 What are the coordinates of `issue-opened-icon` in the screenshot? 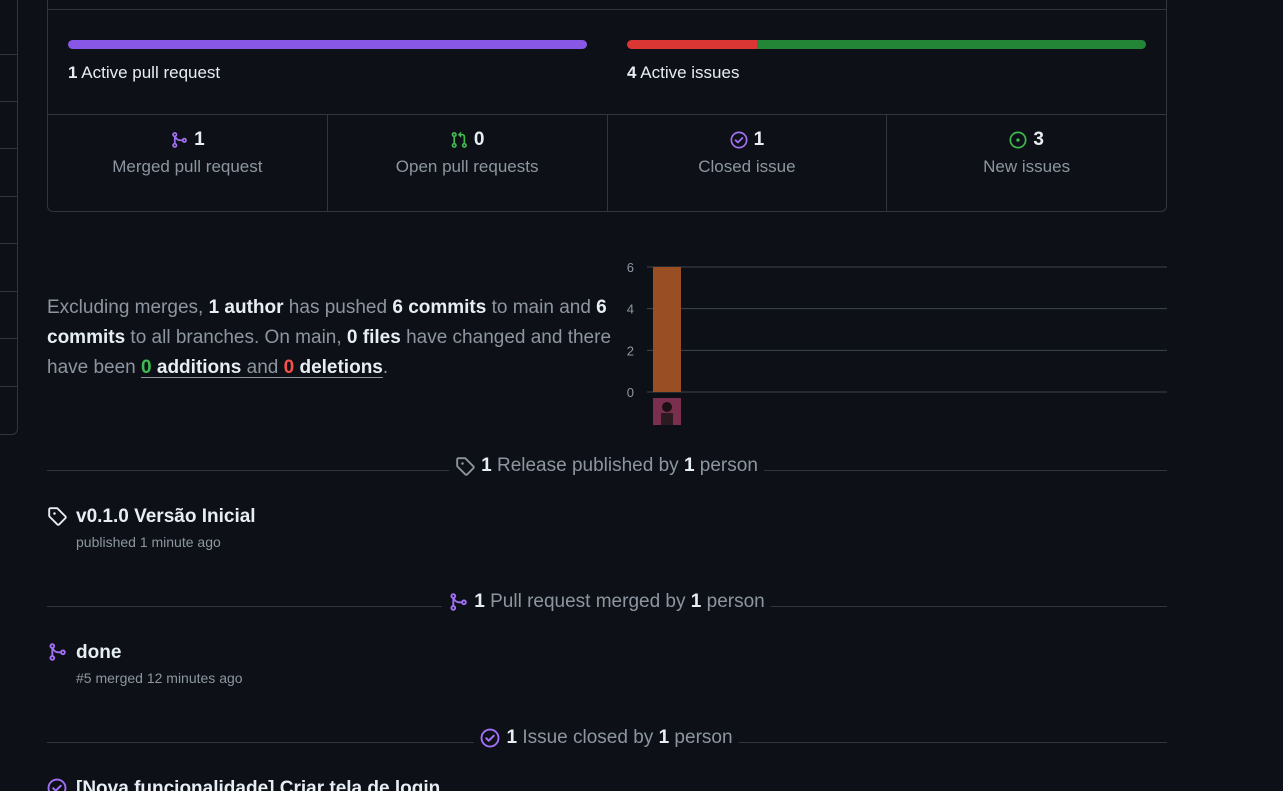 It's located at (1018, 140).